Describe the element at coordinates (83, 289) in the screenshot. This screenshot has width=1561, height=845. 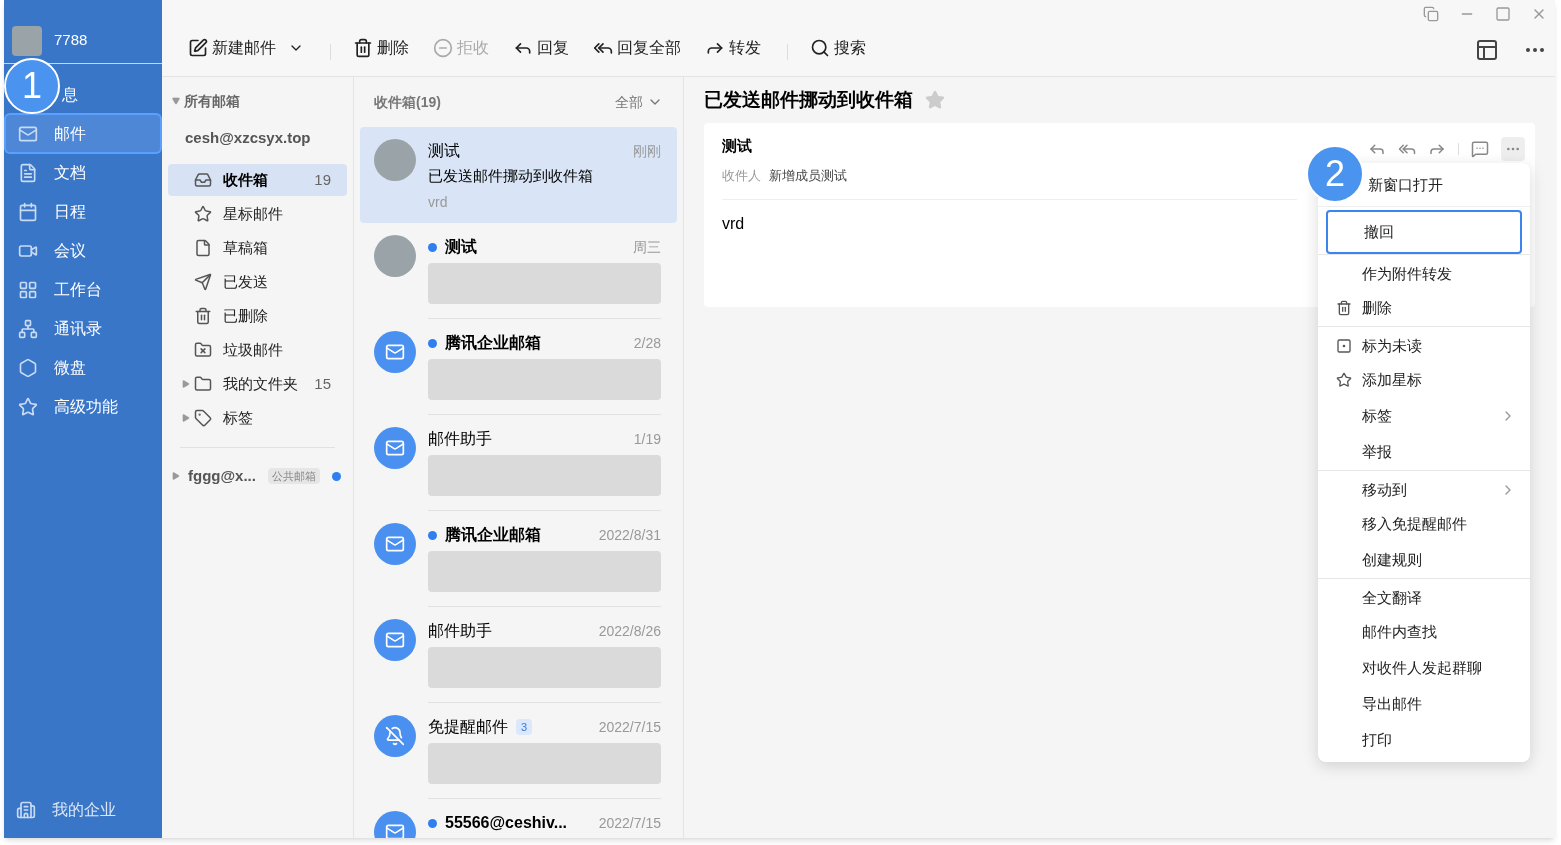
I see `nav-item: 工作台` at that location.